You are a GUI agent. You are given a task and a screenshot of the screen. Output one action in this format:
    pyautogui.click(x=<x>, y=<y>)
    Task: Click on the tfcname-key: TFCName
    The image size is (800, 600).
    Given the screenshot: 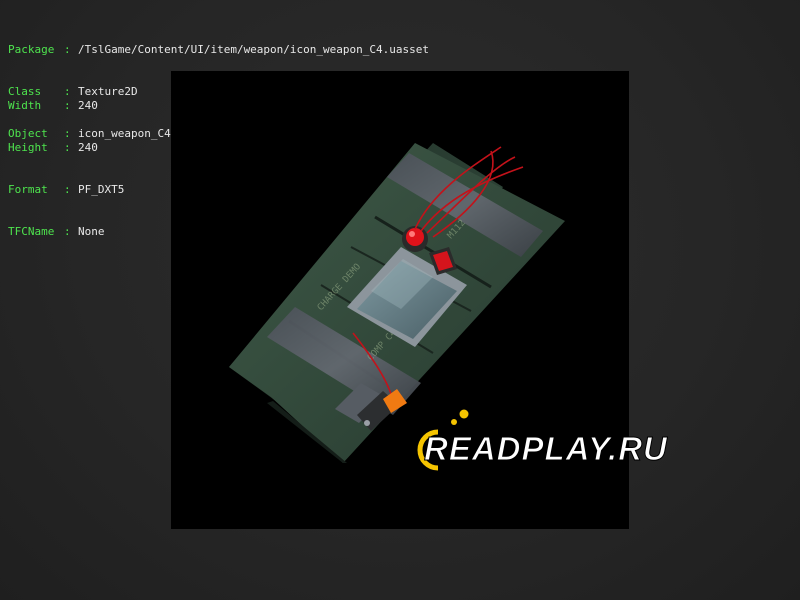 What is the action you would take?
    pyautogui.click(x=31, y=231)
    